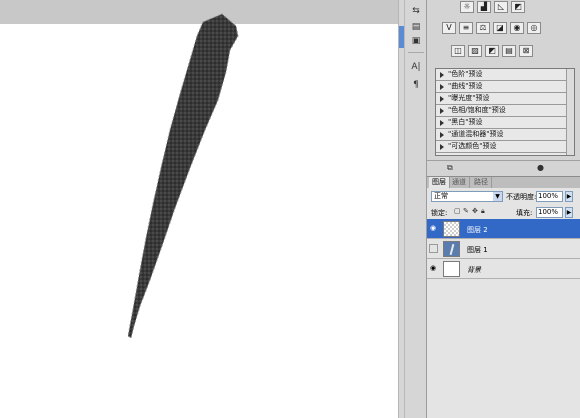 The width and height of the screenshot is (580, 418). Describe the element at coordinates (433, 248) in the screenshot. I see `visibility-checkbox` at that location.